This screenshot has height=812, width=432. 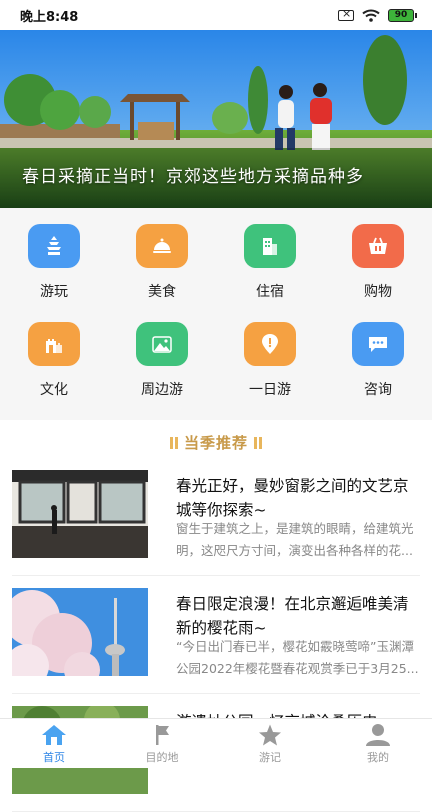 What do you see at coordinates (54, 246) in the screenshot?
I see `pagoda-icon` at bounding box center [54, 246].